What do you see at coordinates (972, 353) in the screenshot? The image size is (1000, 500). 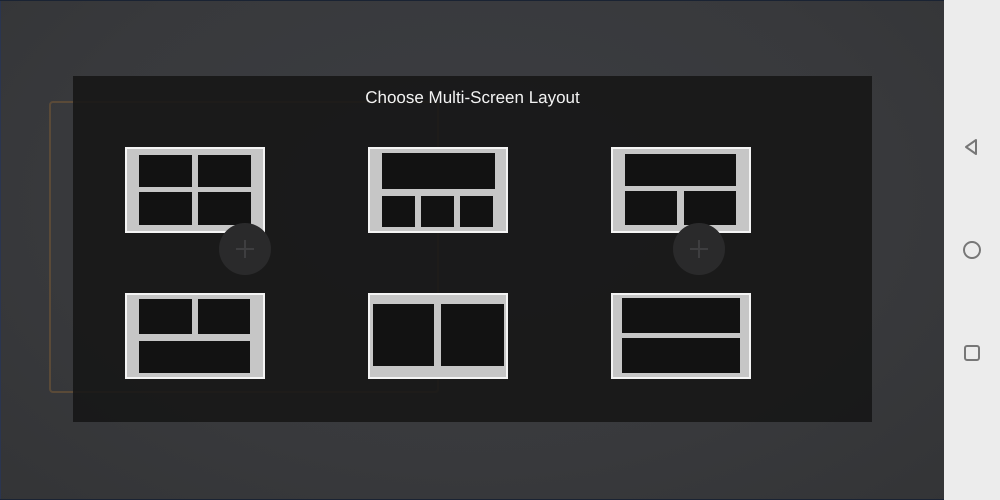 I see `recents-icon` at bounding box center [972, 353].